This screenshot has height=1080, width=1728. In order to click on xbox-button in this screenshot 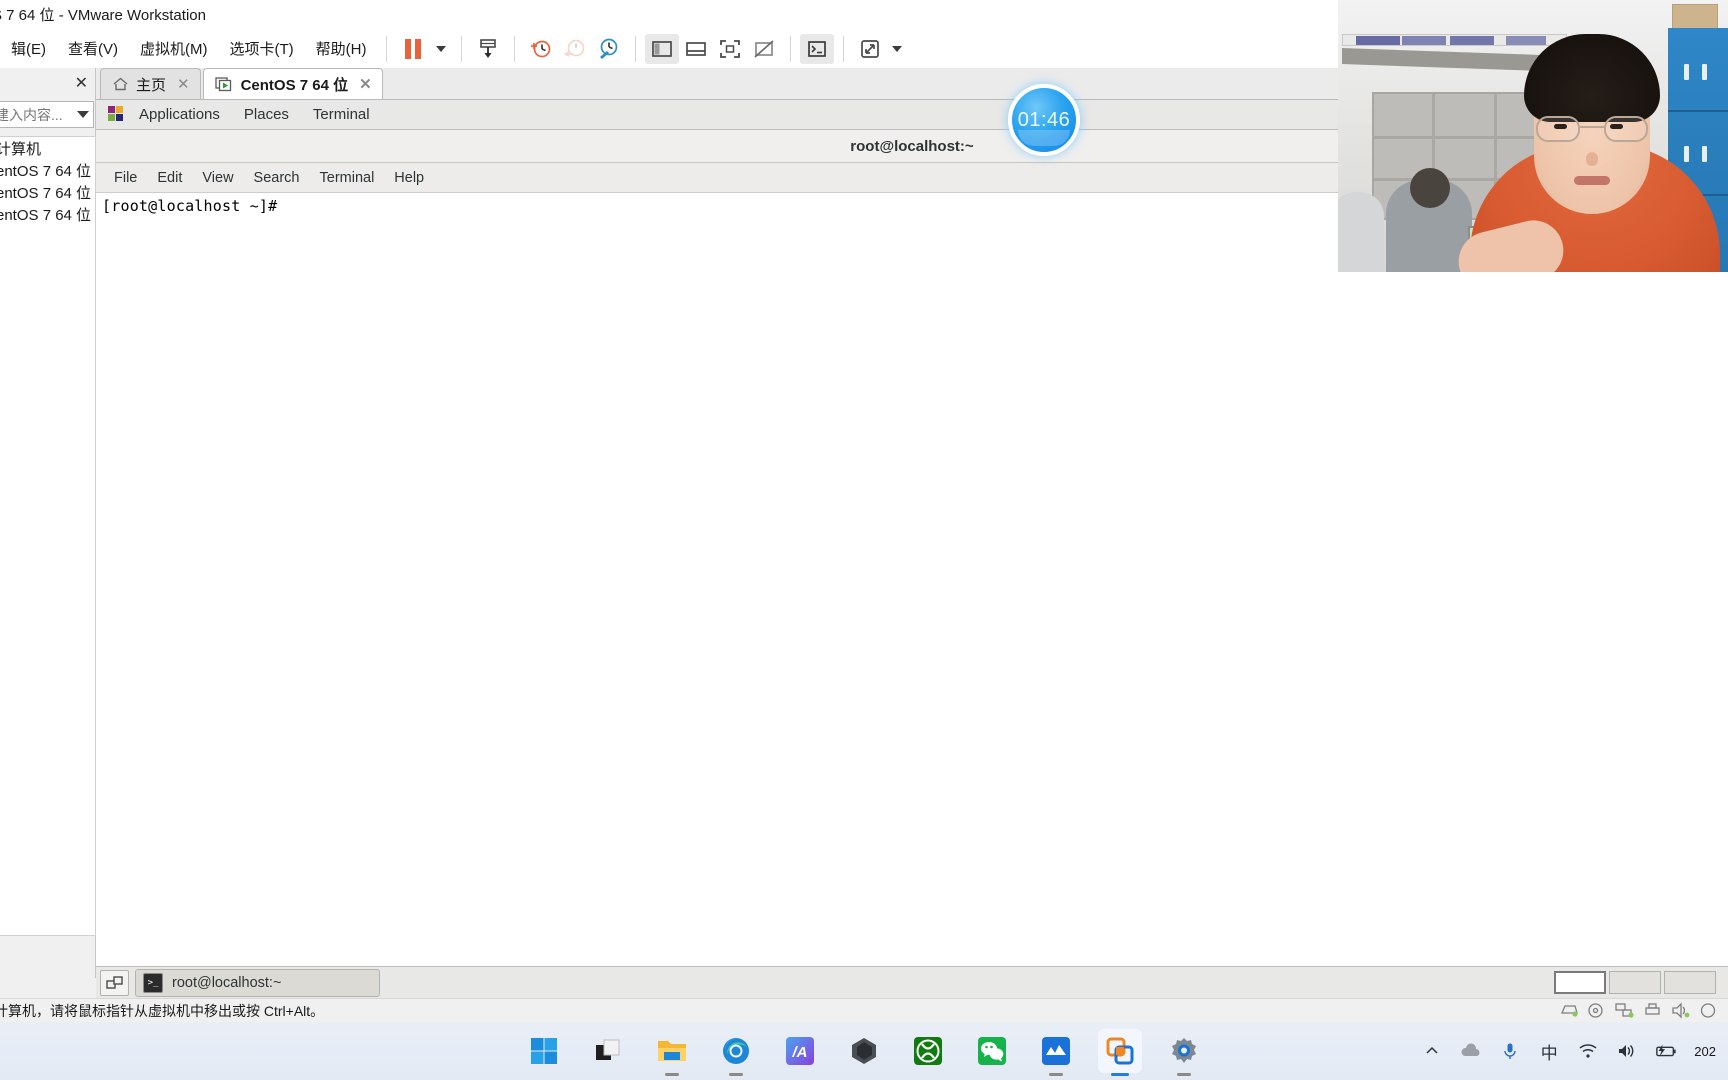, I will do `click(928, 1051)`.